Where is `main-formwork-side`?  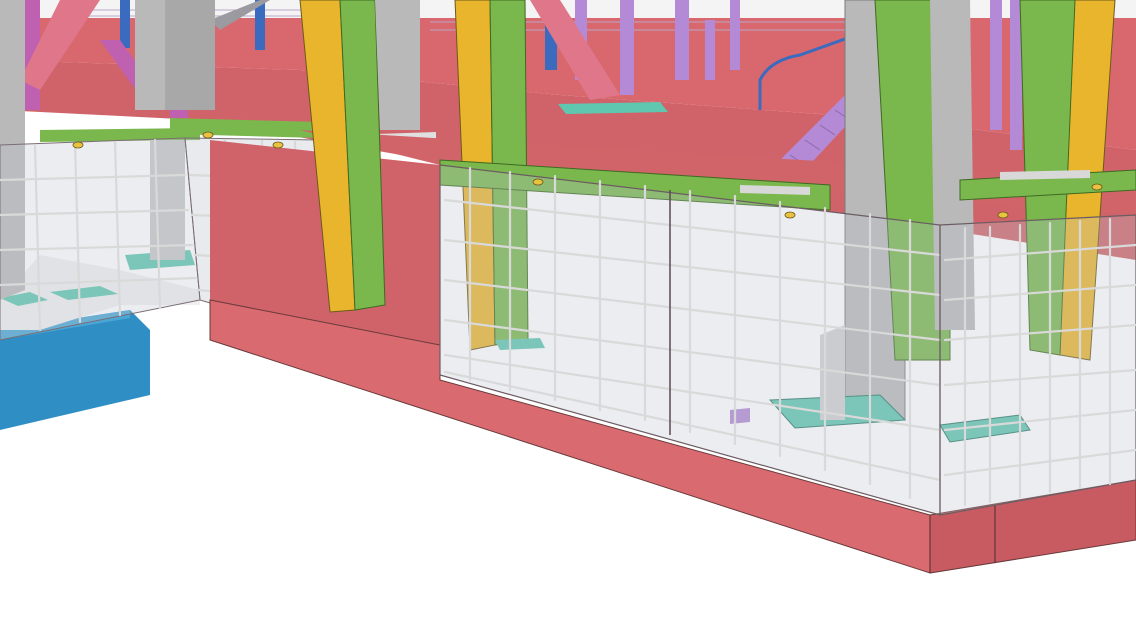
main-formwork-side is located at coordinates (1037, 365).